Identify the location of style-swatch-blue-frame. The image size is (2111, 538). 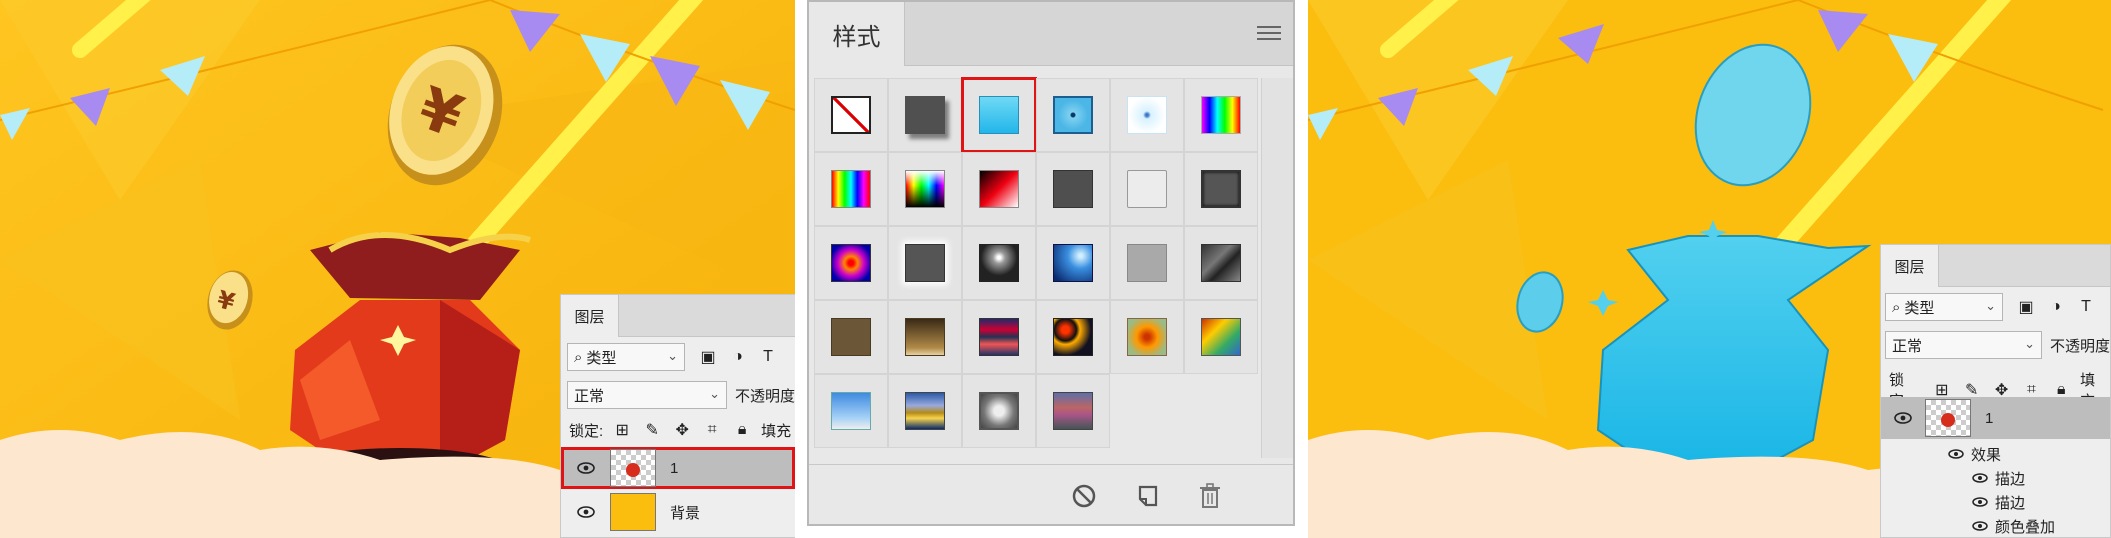
(1073, 115).